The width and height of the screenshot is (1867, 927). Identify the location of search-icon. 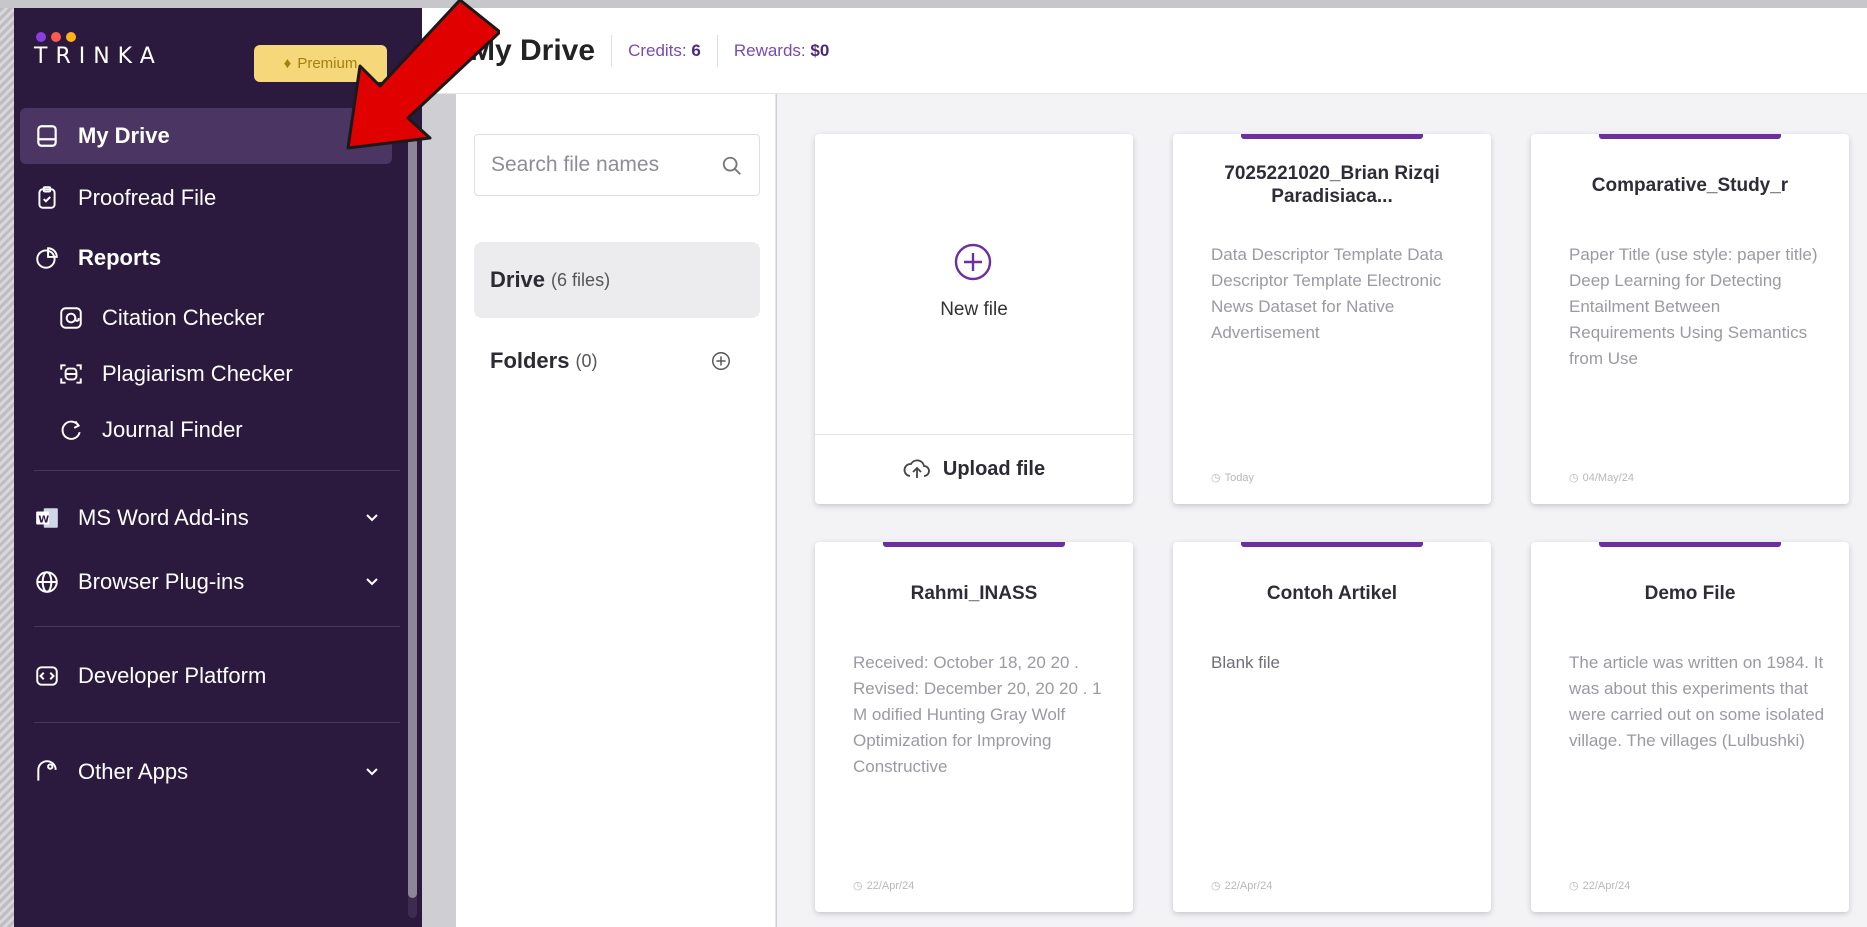
(732, 166).